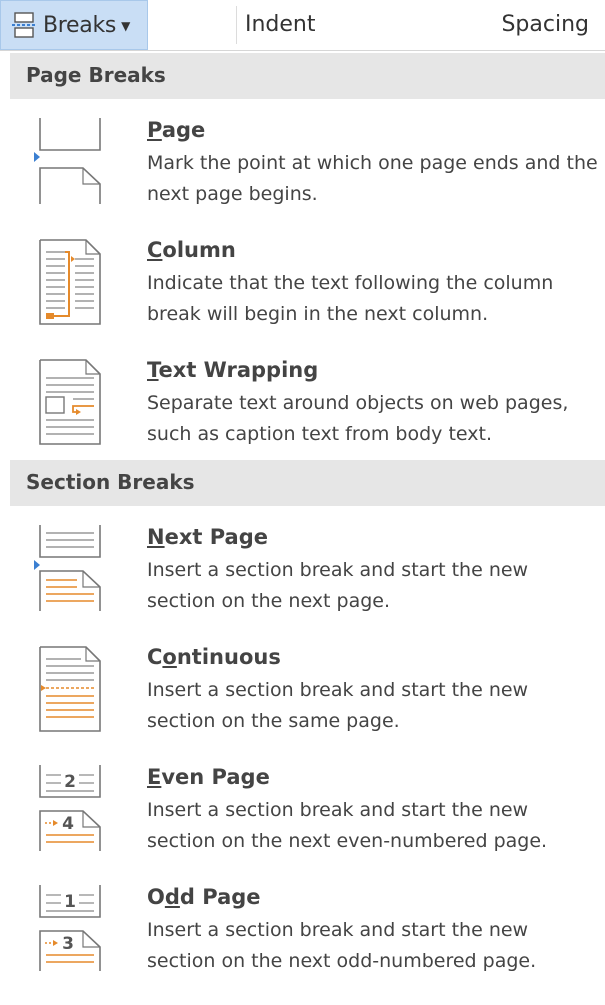 This screenshot has height=1005, width=605. I want to click on menu-item-title: Continuous, so click(214, 657).